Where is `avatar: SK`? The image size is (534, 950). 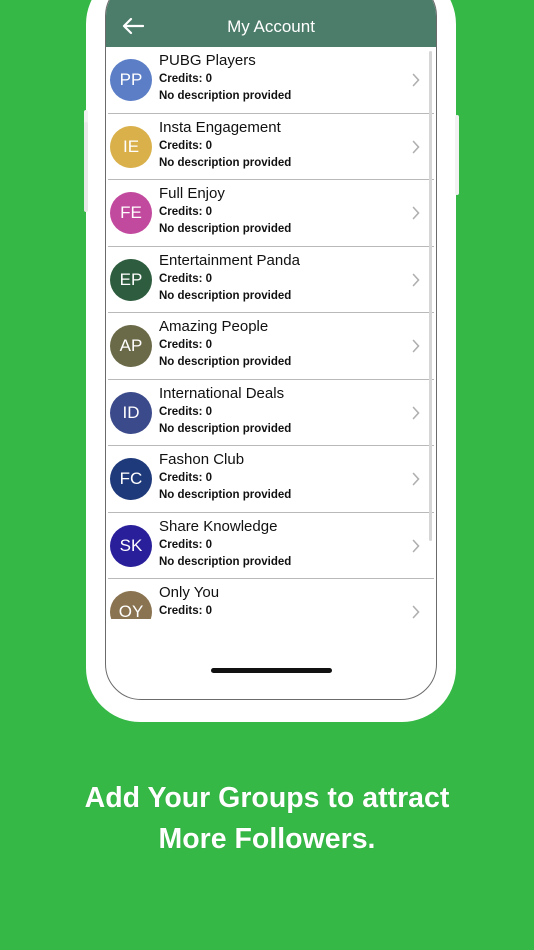 avatar: SK is located at coordinates (131, 545).